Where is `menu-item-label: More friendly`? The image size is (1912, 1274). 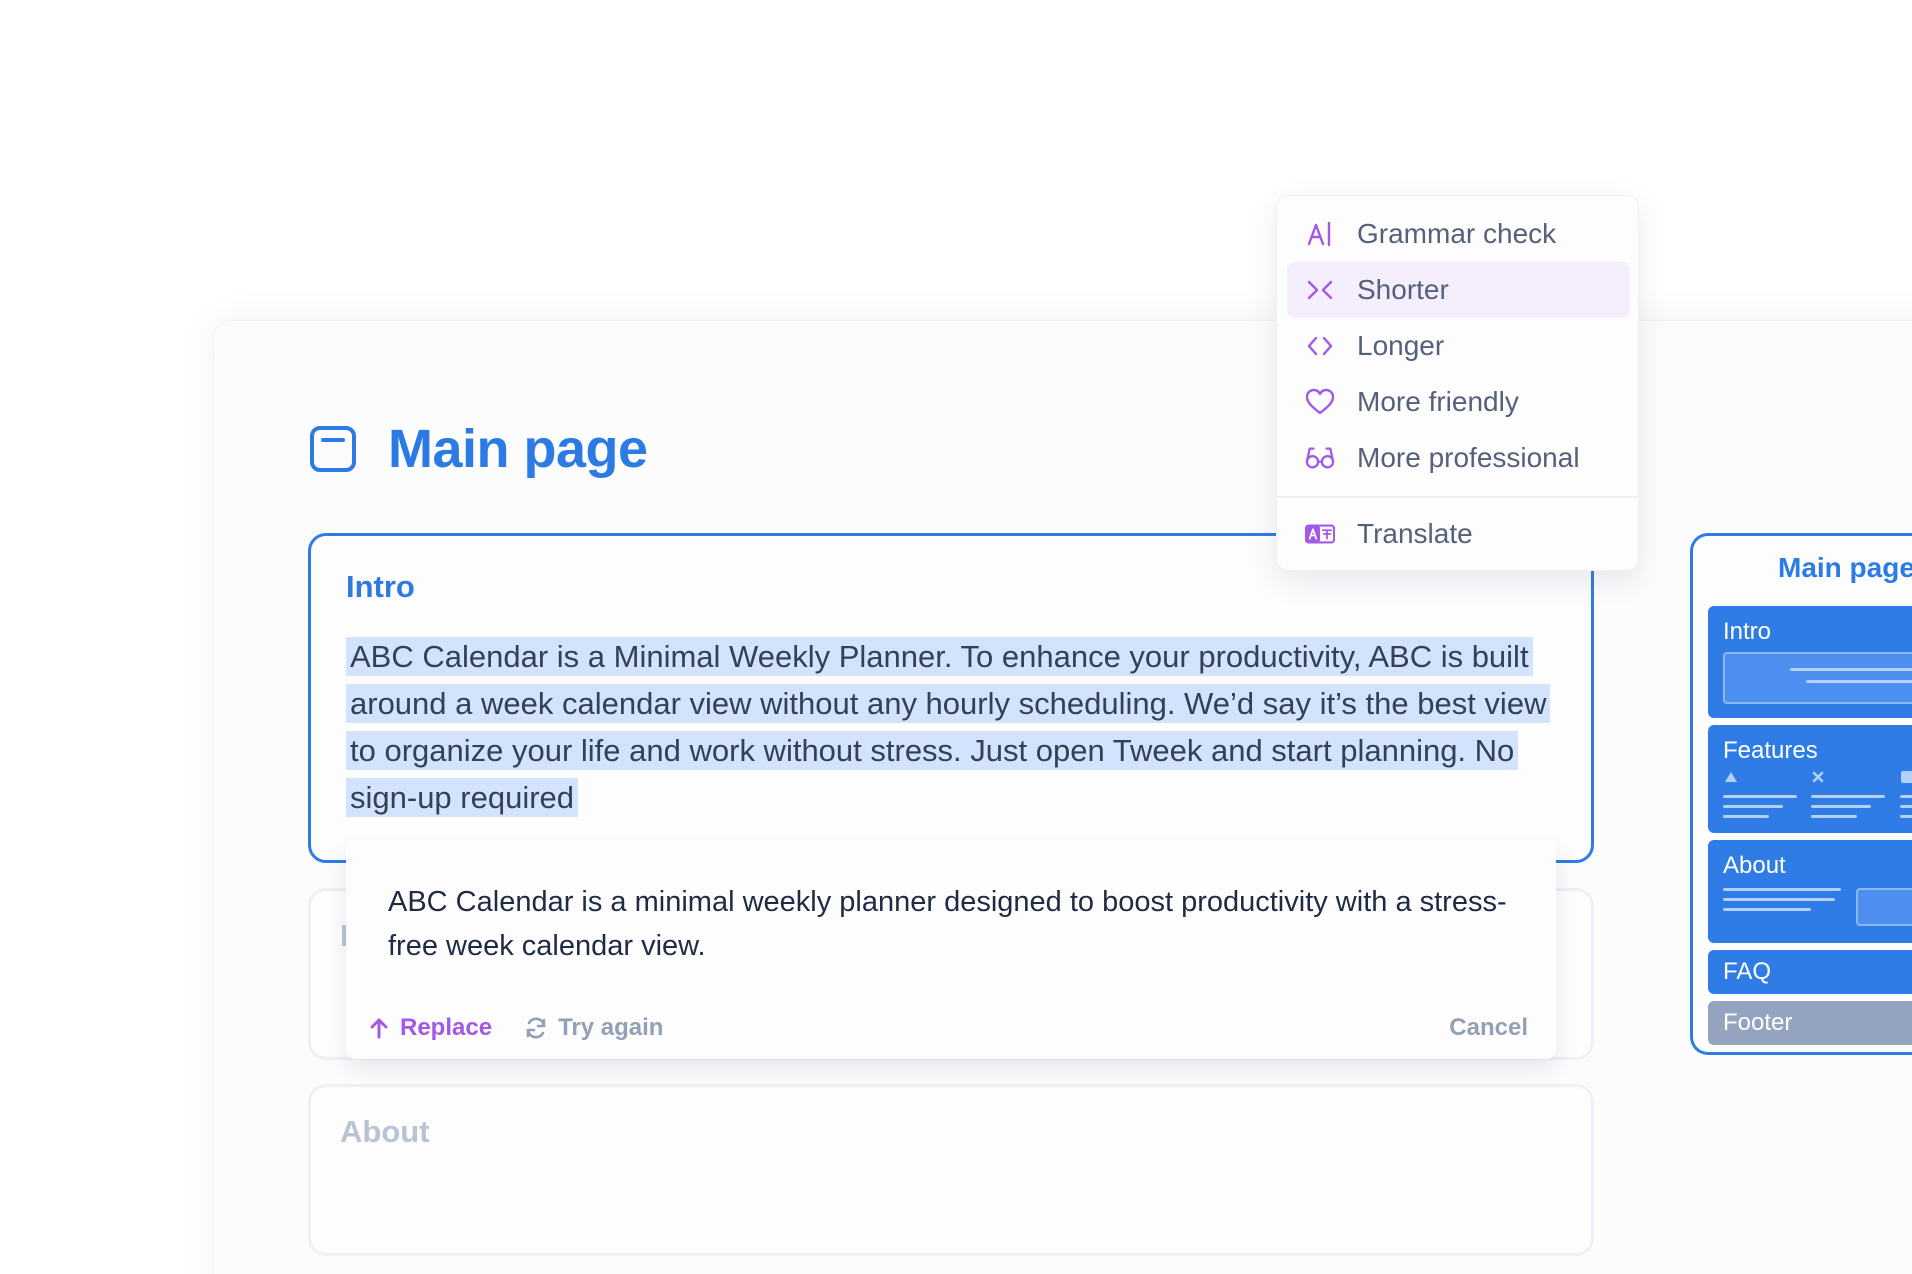 menu-item-label: More friendly is located at coordinates (1438, 401).